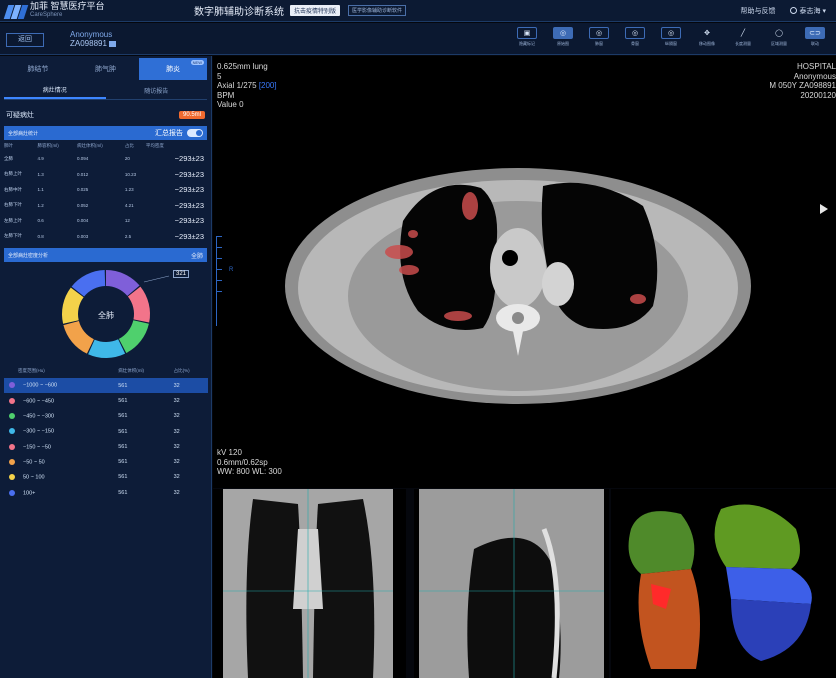 Image resolution: width=836 pixels, height=678 pixels. I want to click on 3d-lobe-viewport, so click(723, 583).